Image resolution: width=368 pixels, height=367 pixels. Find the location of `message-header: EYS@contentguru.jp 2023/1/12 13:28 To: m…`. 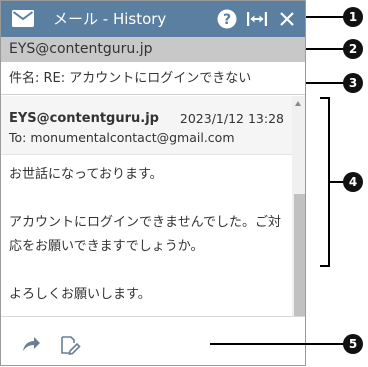

message-header: EYS@contentguru.jp 2023/1/12 13:28 To: m… is located at coordinates (146, 125).